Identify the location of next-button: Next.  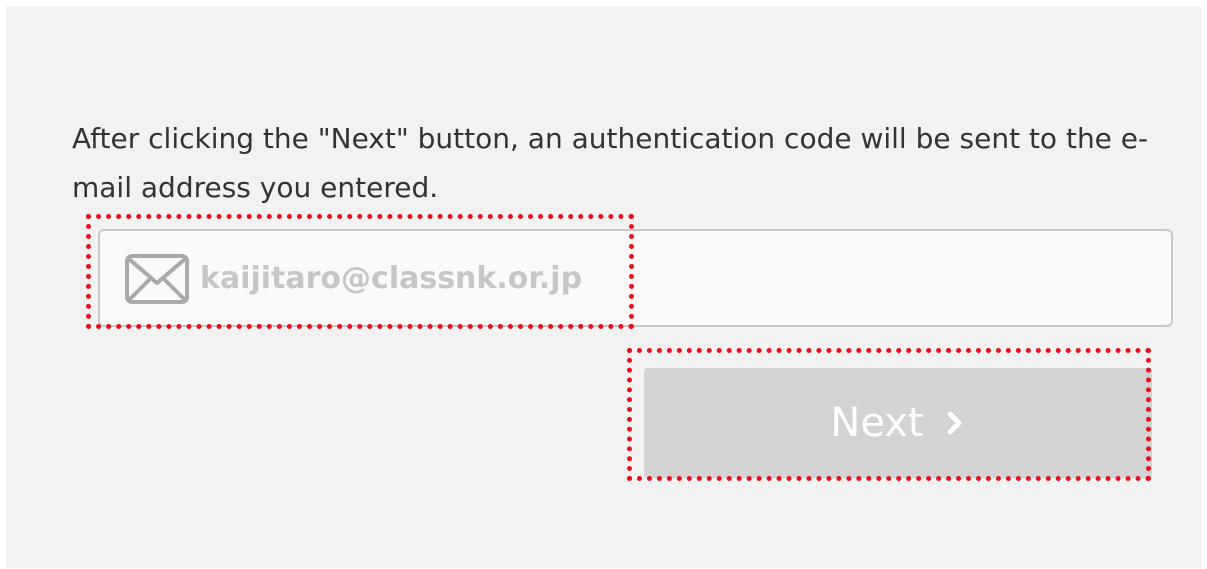
(898, 423).